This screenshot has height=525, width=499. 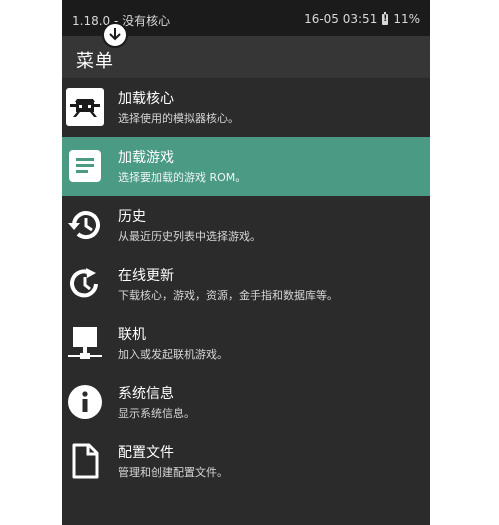 What do you see at coordinates (178, 118) in the screenshot?
I see `menu-item-subtitle: 选择使用的模拟器核心。` at bounding box center [178, 118].